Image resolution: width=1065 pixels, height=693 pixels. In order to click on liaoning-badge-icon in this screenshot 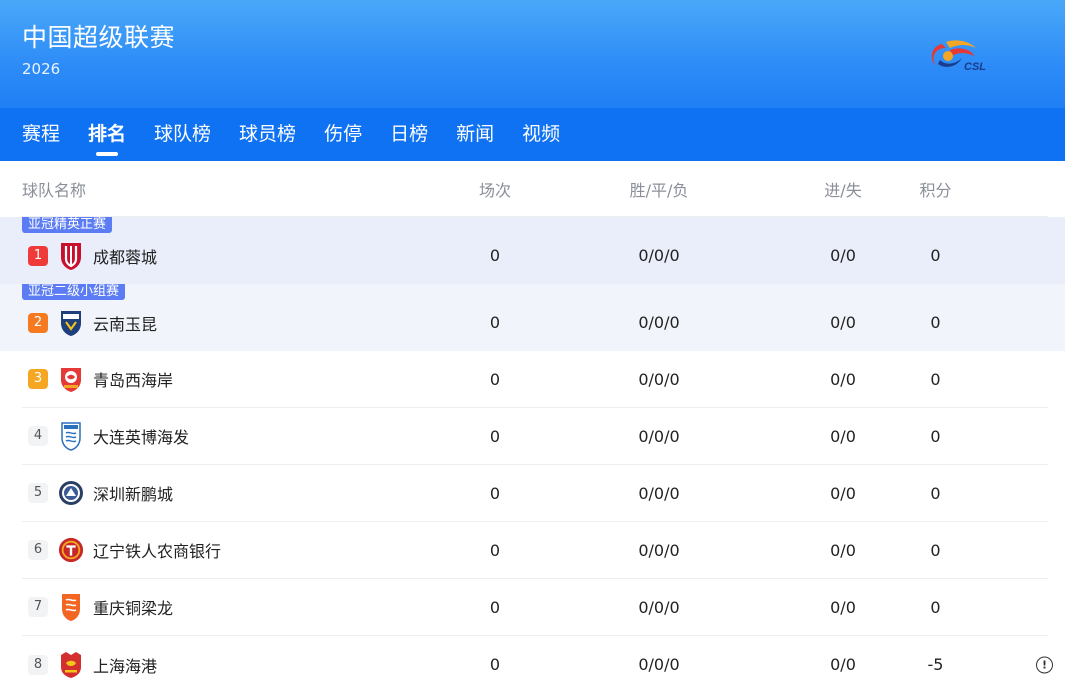, I will do `click(71, 550)`.